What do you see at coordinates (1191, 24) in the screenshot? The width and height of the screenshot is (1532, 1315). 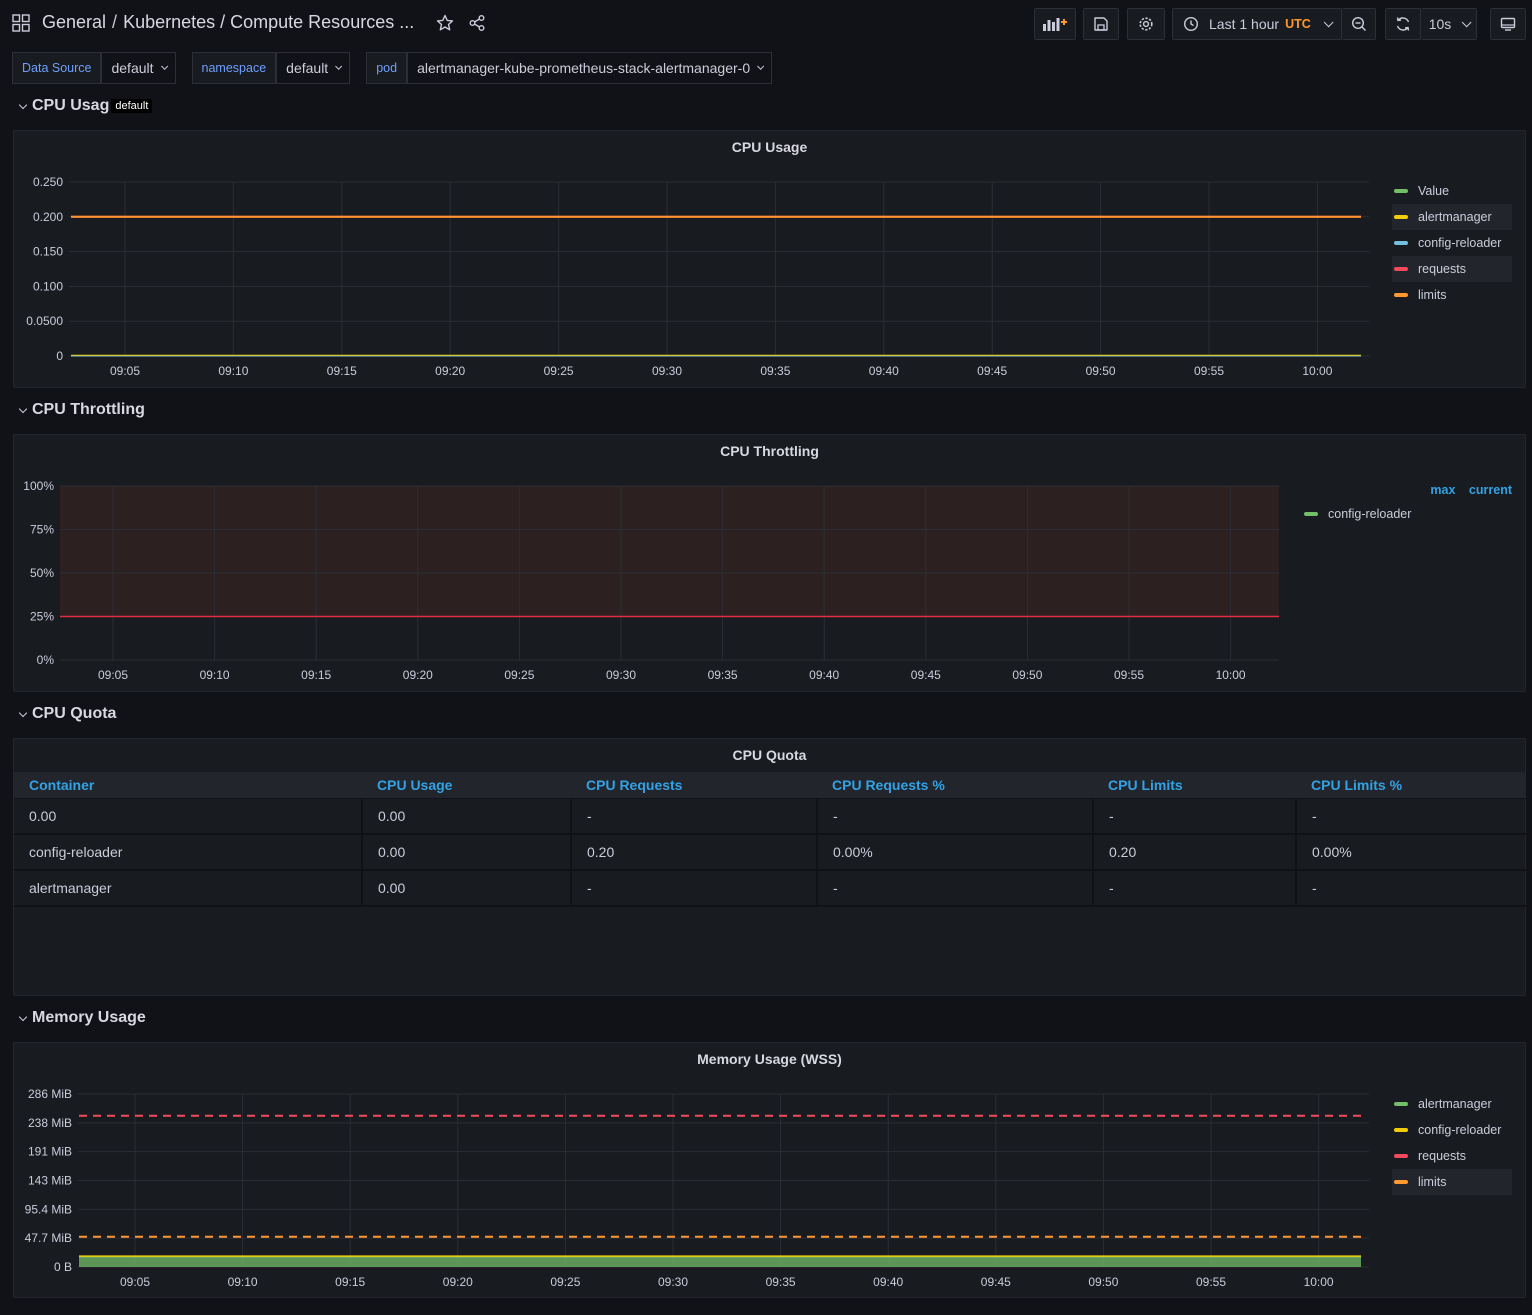 I see `clock-icon` at bounding box center [1191, 24].